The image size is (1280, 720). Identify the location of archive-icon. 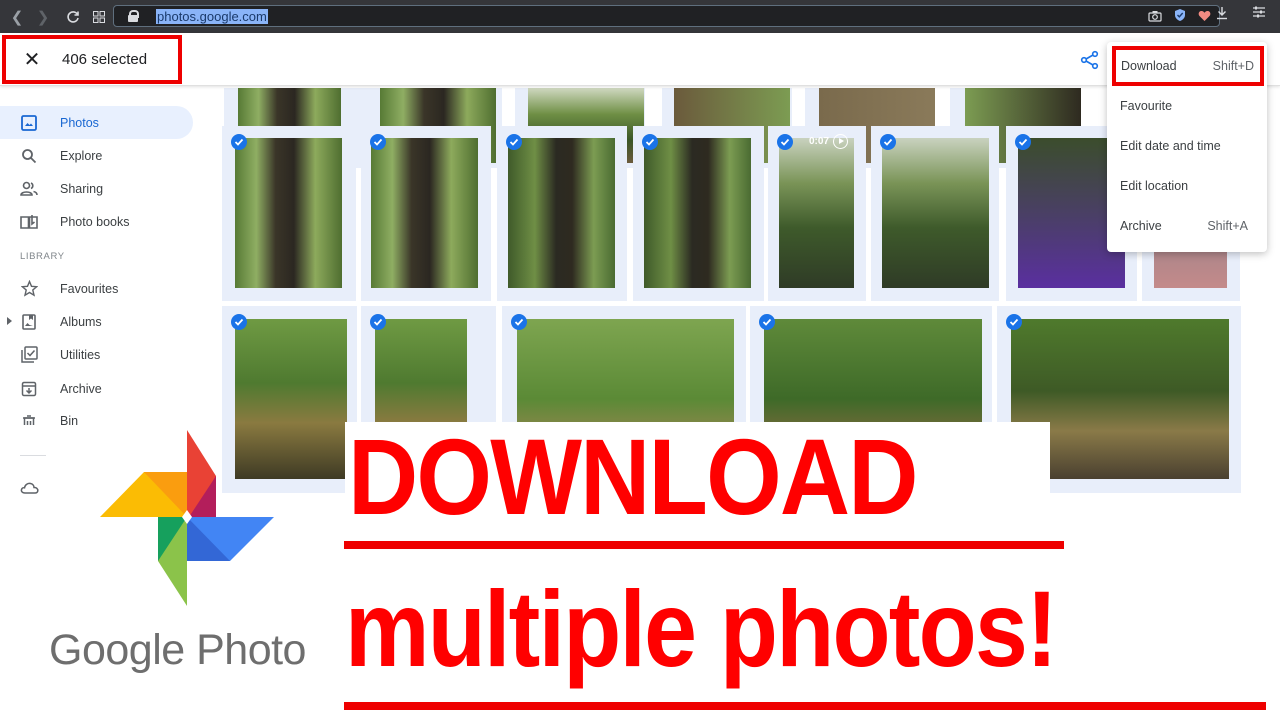
(29, 389).